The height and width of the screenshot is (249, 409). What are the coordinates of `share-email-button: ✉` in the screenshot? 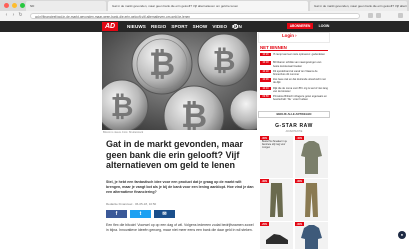 It's located at (164, 214).